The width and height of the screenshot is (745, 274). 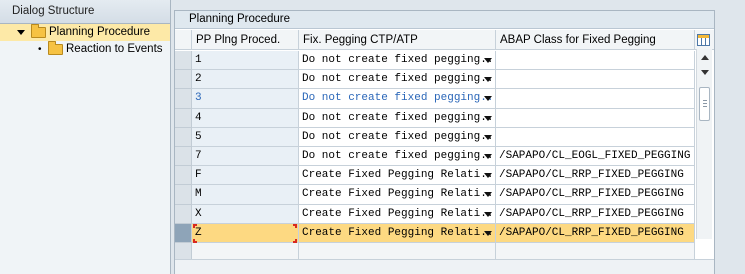 What do you see at coordinates (245, 80) in the screenshot?
I see `proc-cell: 2` at bounding box center [245, 80].